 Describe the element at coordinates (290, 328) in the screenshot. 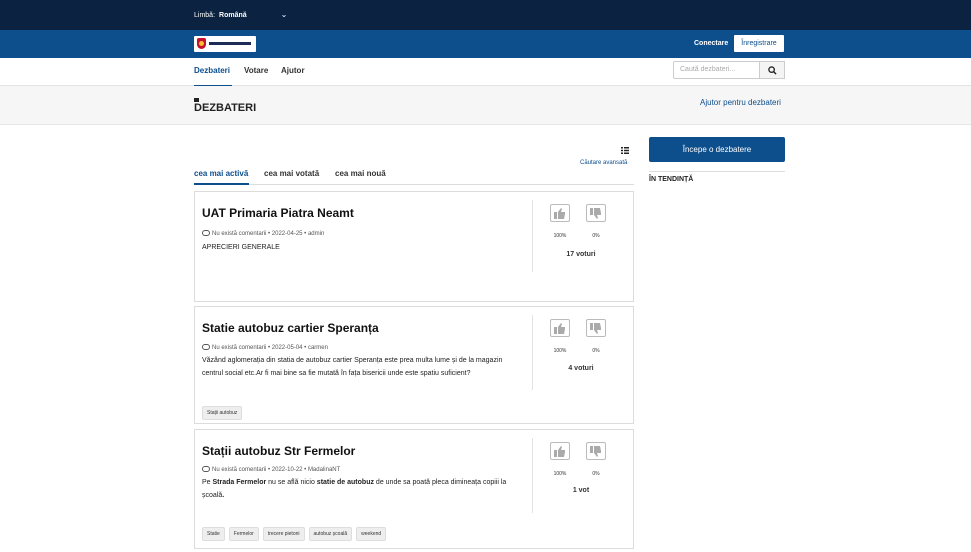

I see `debate-title: Statie autobuz cartier Speranța` at that location.